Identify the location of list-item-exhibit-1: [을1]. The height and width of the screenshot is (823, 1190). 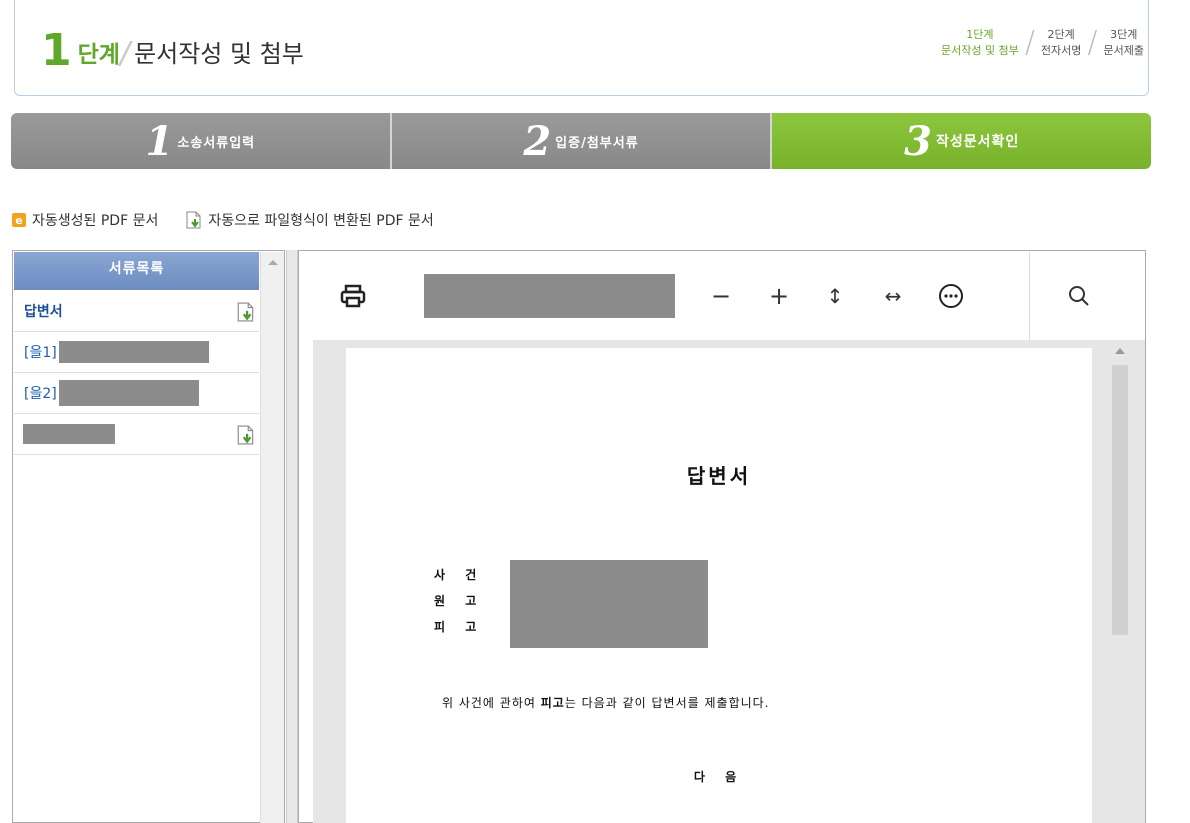
(136, 352).